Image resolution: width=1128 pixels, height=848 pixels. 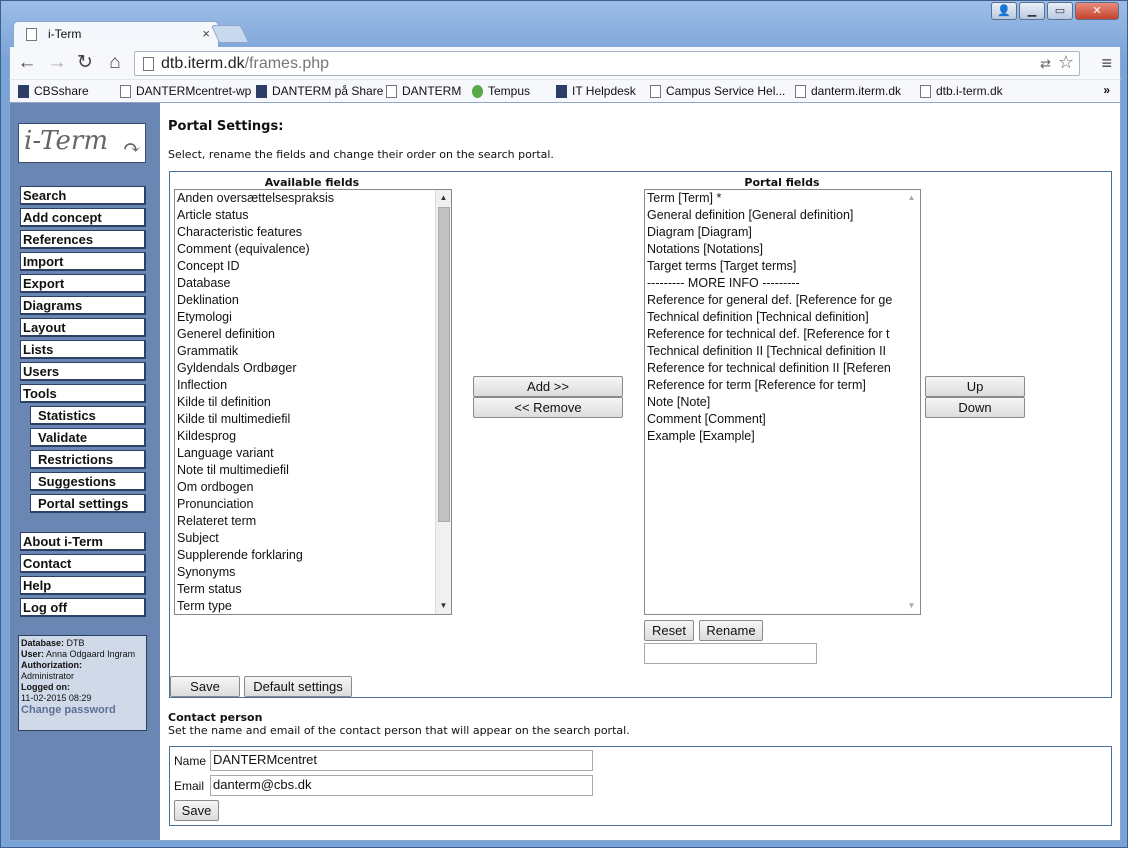 I want to click on menu-item-restrictions: Restrictions, so click(x=88, y=459).